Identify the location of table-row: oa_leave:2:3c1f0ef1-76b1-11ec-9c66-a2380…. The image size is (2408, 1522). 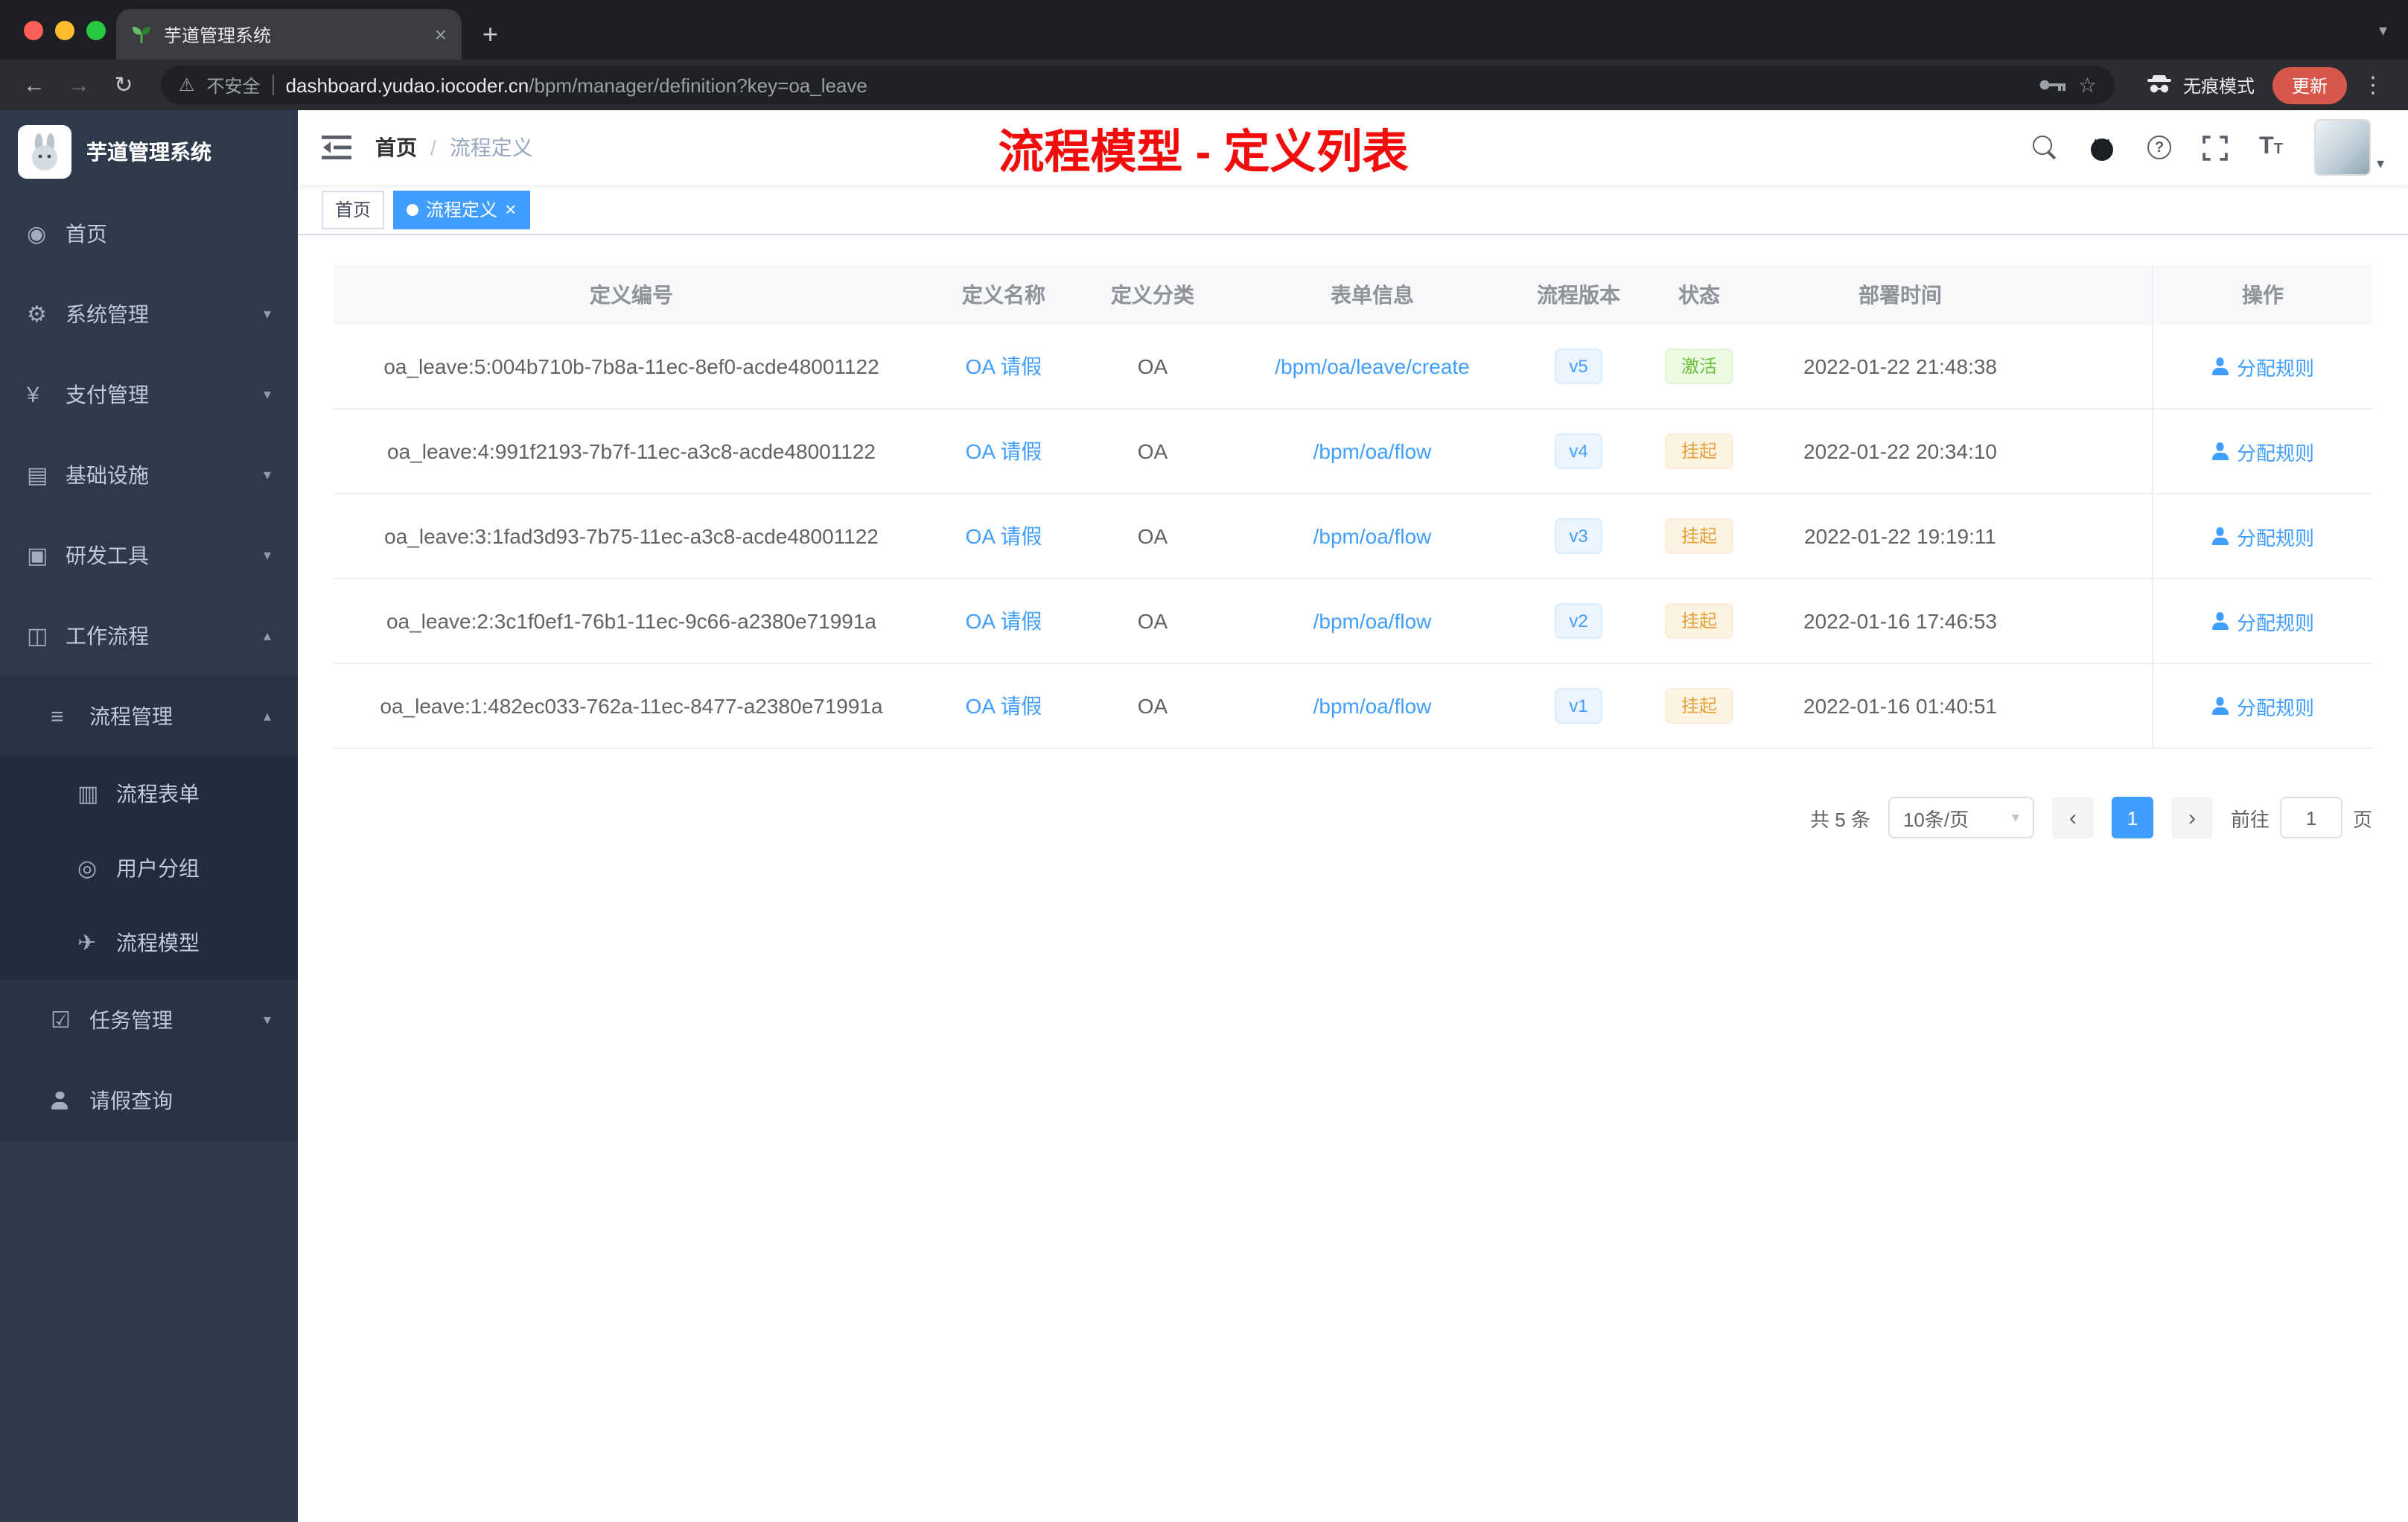
(1353, 621).